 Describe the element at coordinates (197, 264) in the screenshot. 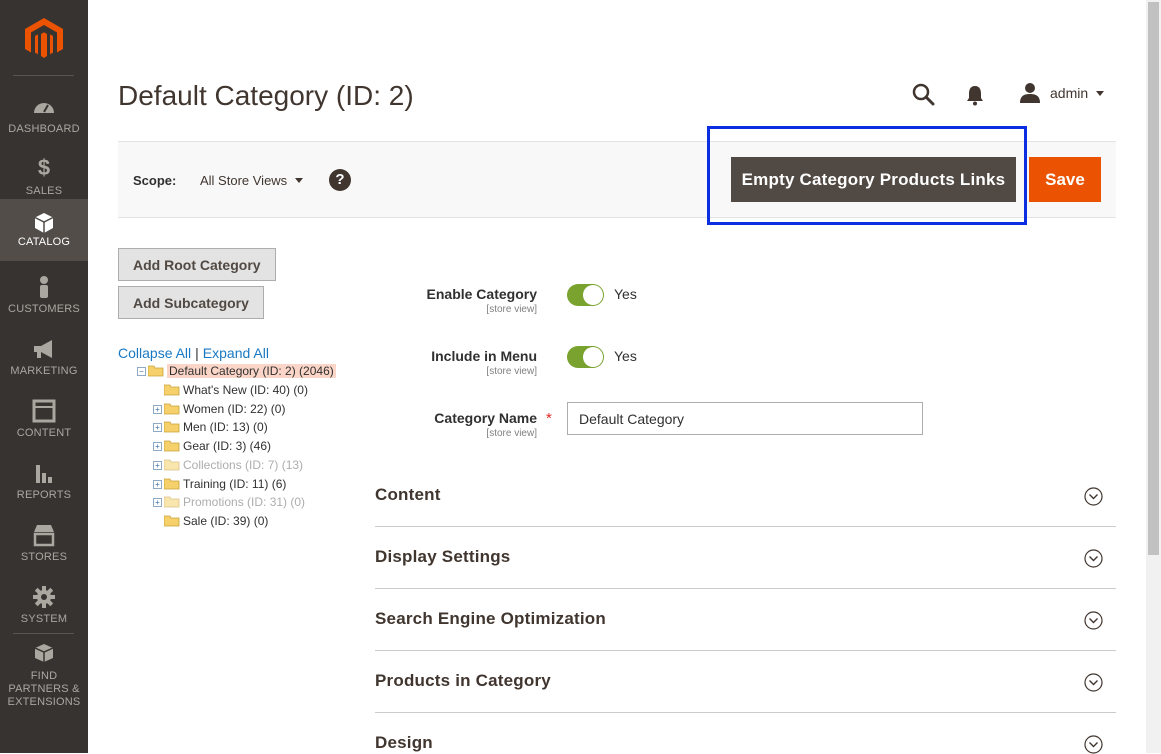

I see `add-root-category-button: Add Root Category` at that location.